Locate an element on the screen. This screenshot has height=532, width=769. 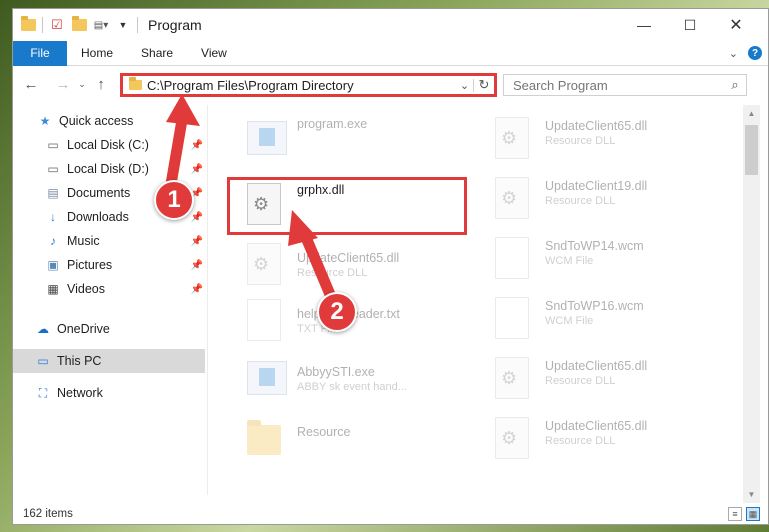
maximize-button: ☐ is located at coordinates (690, 25).